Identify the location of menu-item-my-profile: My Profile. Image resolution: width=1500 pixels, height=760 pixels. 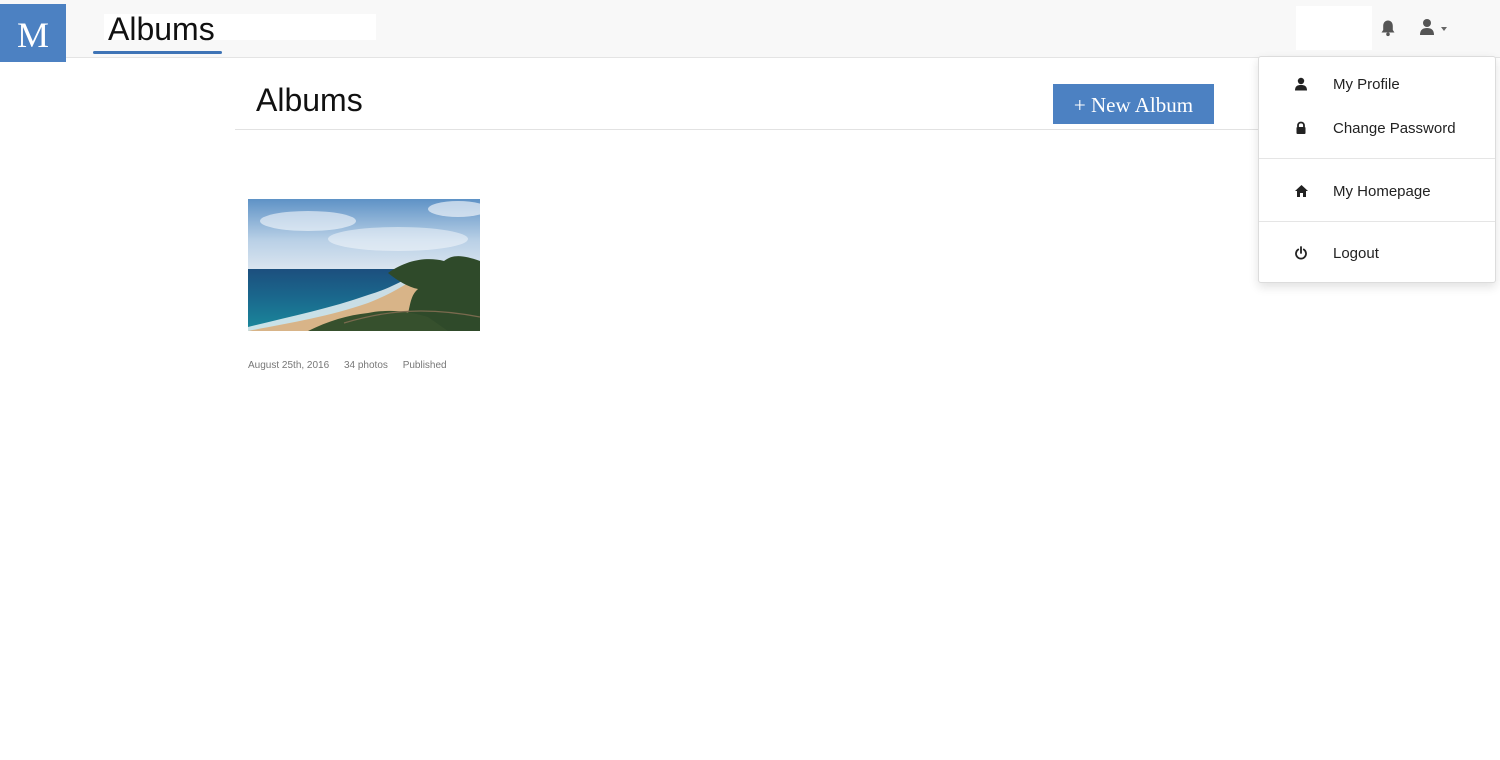
(1377, 84).